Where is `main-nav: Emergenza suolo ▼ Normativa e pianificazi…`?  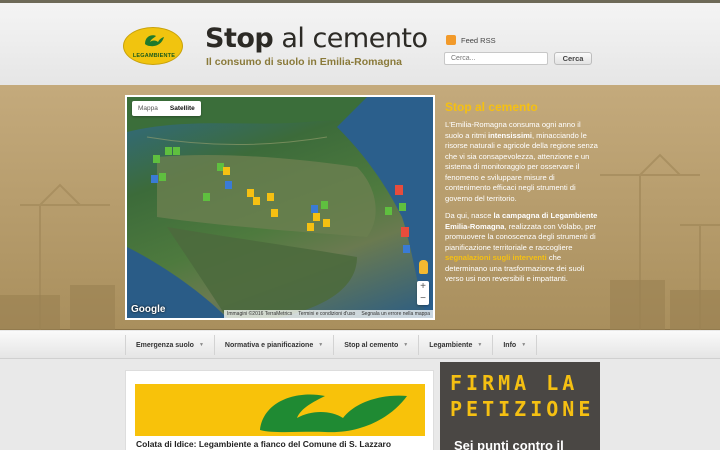
main-nav: Emergenza suolo ▼ Normativa e pianificazi… is located at coordinates (360, 345).